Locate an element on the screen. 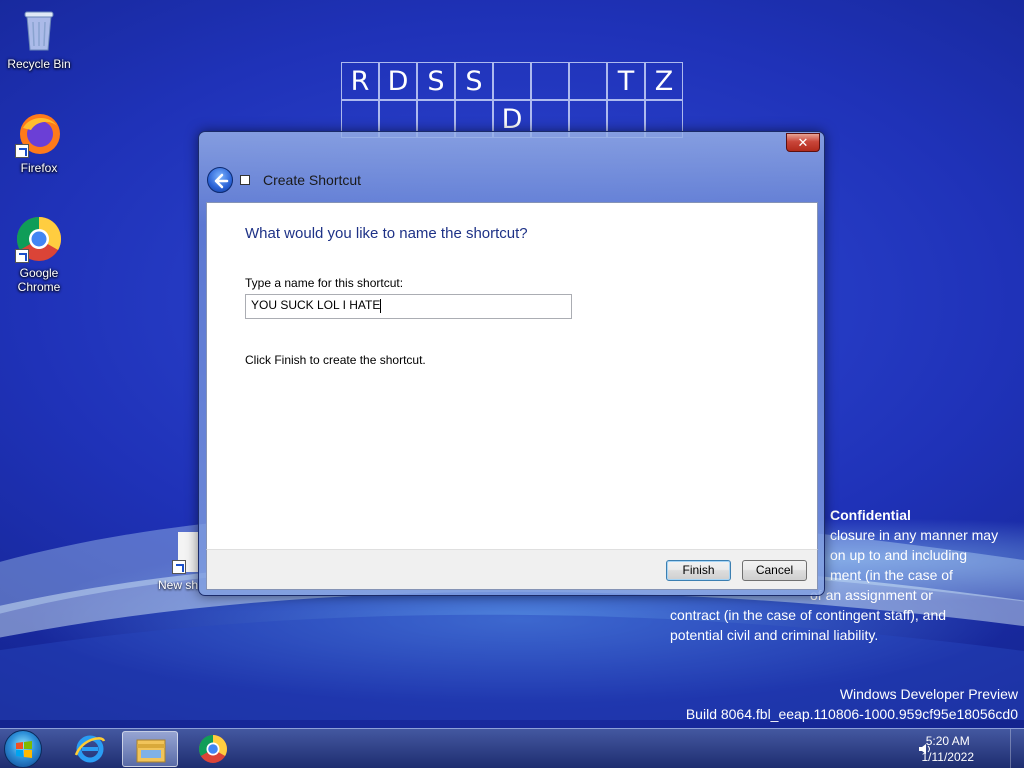  finish-hint: Click Finish to create the shortcut. is located at coordinates (335, 360).